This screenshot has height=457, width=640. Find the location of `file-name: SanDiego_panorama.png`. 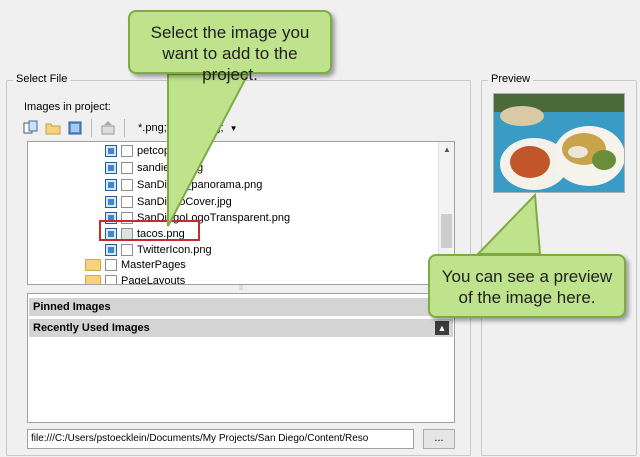

file-name: SanDiego_panorama.png is located at coordinates (200, 185).